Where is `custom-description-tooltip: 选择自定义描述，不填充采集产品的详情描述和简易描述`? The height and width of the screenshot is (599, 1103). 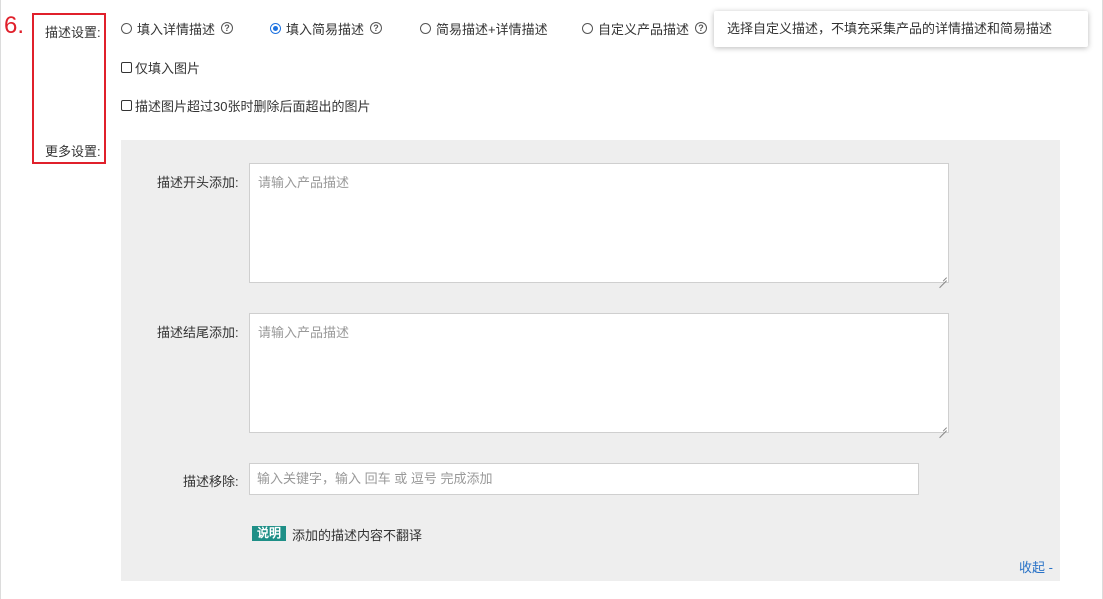 custom-description-tooltip: 选择自定义描述，不填充采集产品的详情描述和简易描述 is located at coordinates (901, 29).